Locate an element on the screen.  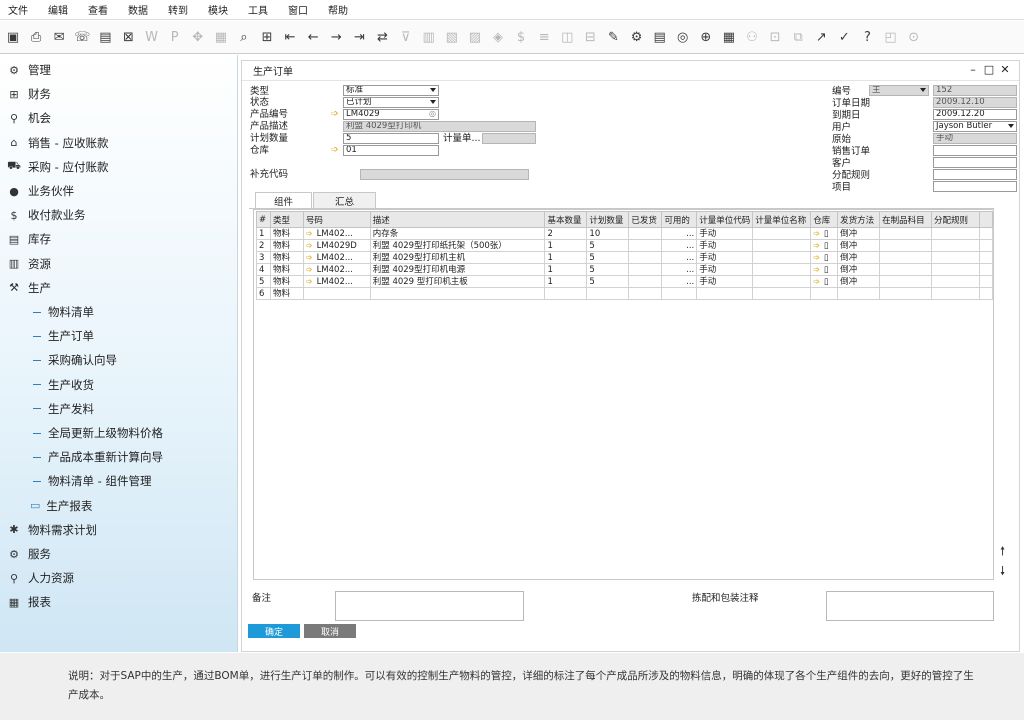
sort-icon: ▥ is located at coordinates (429, 37).